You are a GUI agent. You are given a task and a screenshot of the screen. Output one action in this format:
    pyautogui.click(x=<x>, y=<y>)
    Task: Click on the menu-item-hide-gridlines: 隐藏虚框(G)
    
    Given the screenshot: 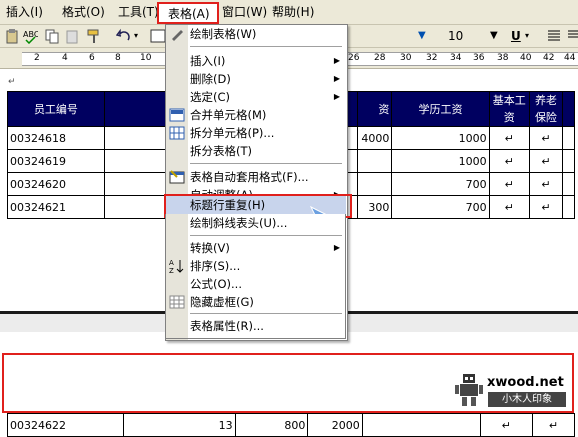 What is the action you would take?
    pyautogui.click(x=267, y=302)
    